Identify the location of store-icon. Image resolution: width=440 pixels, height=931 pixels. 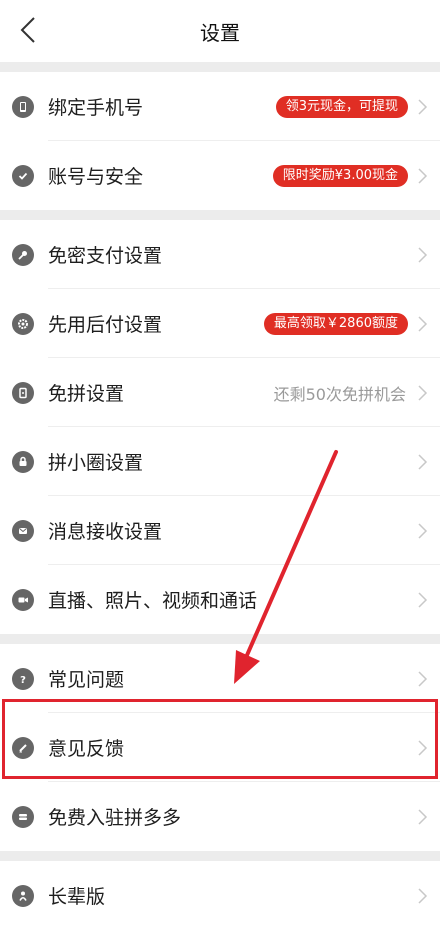
(23, 816).